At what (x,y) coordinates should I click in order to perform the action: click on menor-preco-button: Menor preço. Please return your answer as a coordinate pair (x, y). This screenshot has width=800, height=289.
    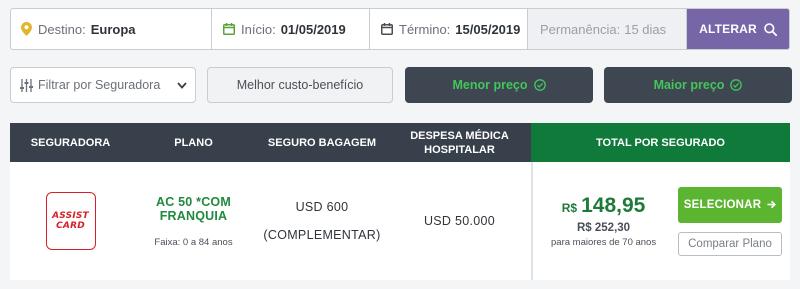
    Looking at the image, I should click on (499, 85).